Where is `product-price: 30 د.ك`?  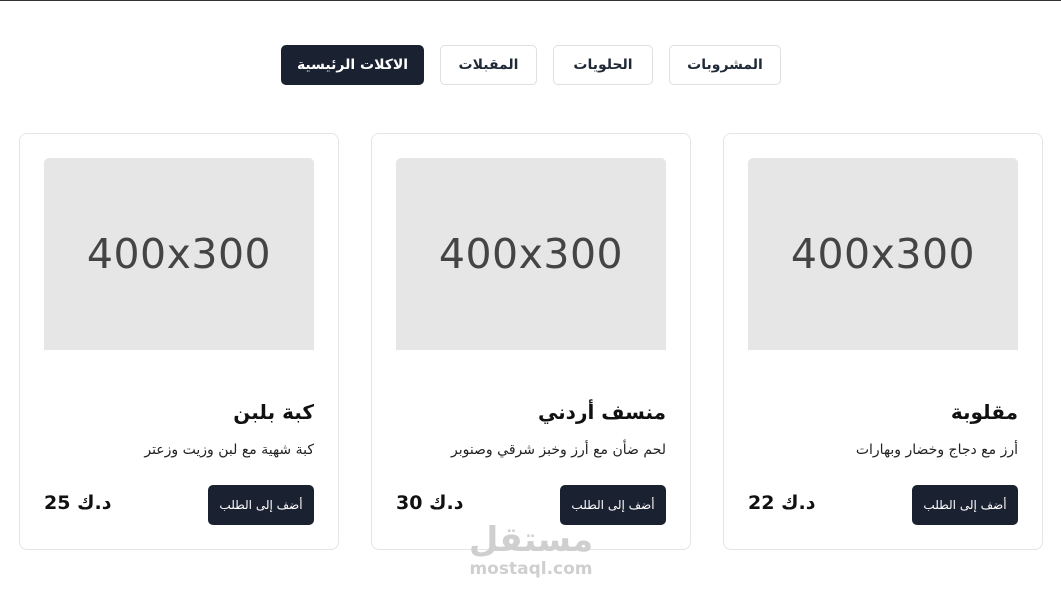
product-price: 30 د.ك is located at coordinates (429, 504).